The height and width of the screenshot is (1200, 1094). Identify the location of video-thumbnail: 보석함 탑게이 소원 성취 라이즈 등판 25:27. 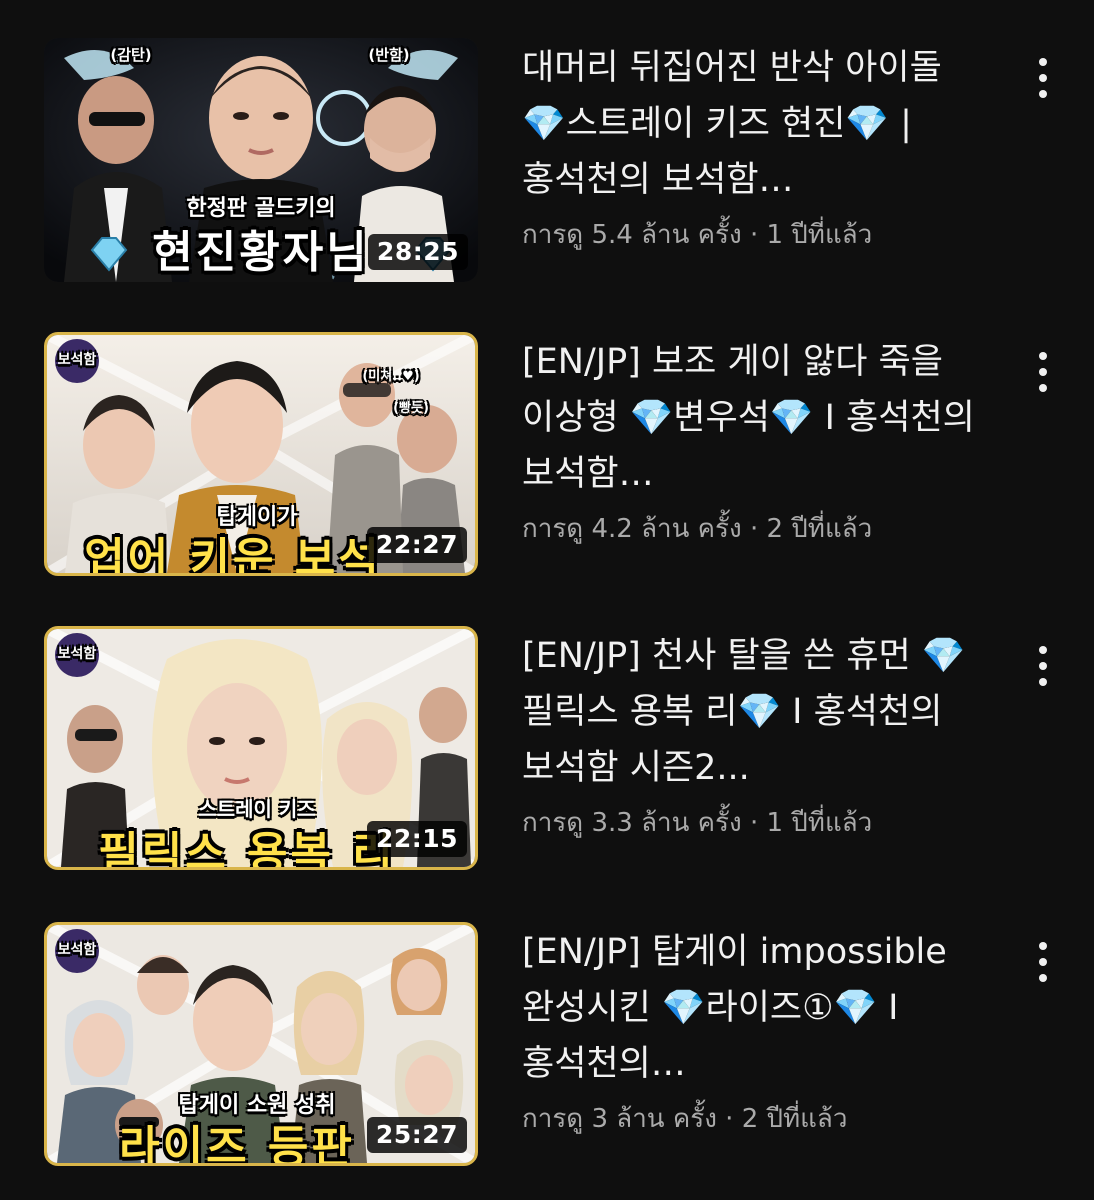
(261, 1044).